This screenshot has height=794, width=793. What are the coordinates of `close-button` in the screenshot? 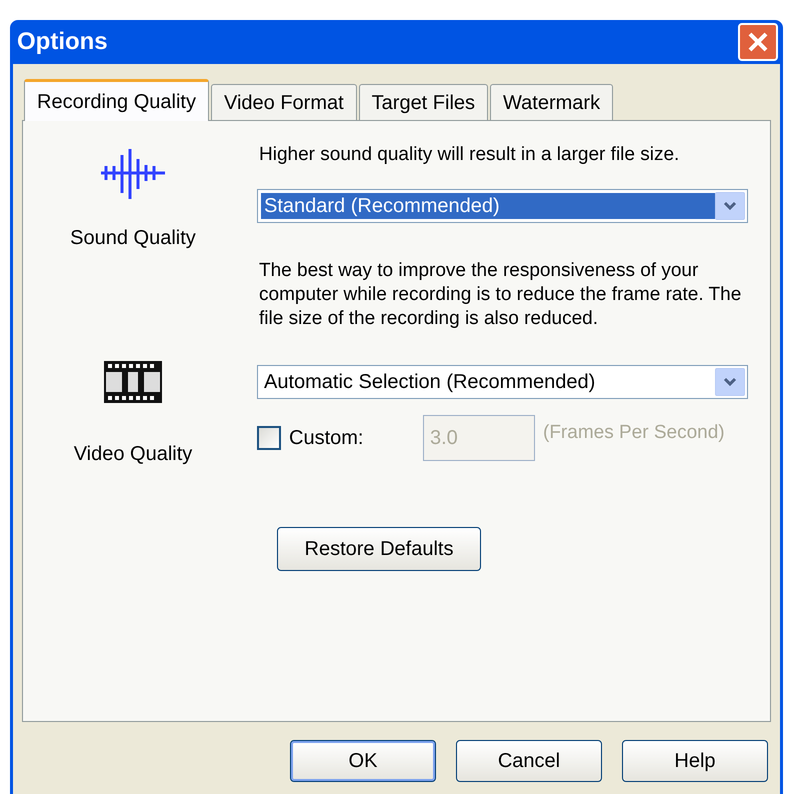 It's located at (758, 42).